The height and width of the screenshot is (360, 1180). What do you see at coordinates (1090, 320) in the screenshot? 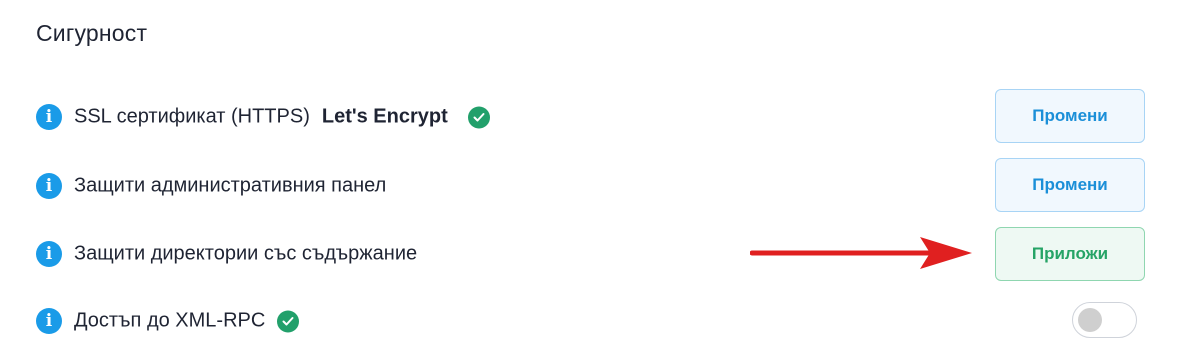
I see `toggle-knob` at bounding box center [1090, 320].